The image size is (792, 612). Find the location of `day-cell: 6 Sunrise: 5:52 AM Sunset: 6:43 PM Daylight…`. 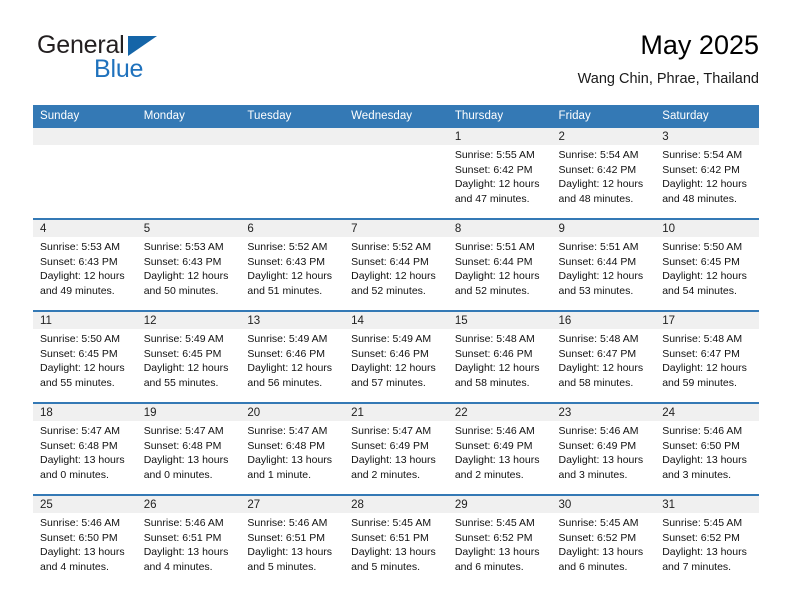

day-cell: 6 Sunrise: 5:52 AM Sunset: 6:43 PM Daylight… is located at coordinates (292, 265).